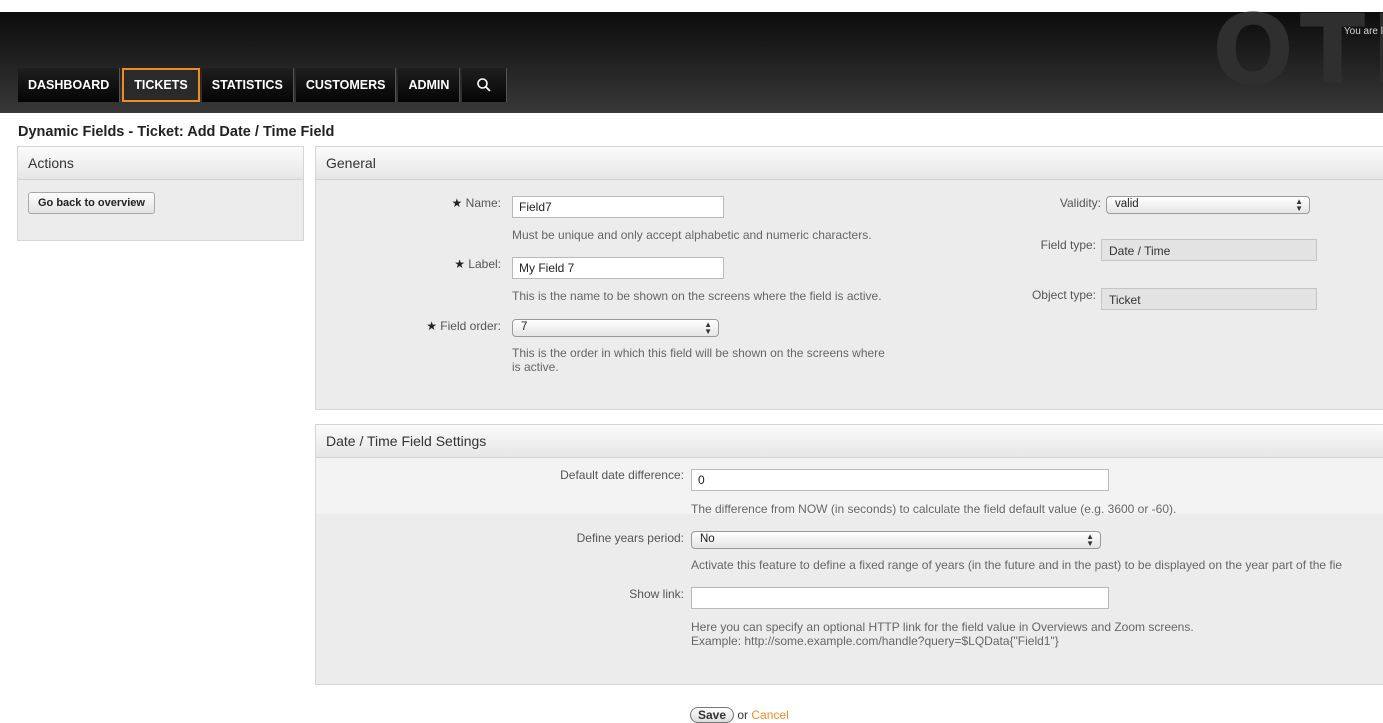  Describe the element at coordinates (1363, 31) in the screenshot. I see `login-status-text: You are l` at that location.